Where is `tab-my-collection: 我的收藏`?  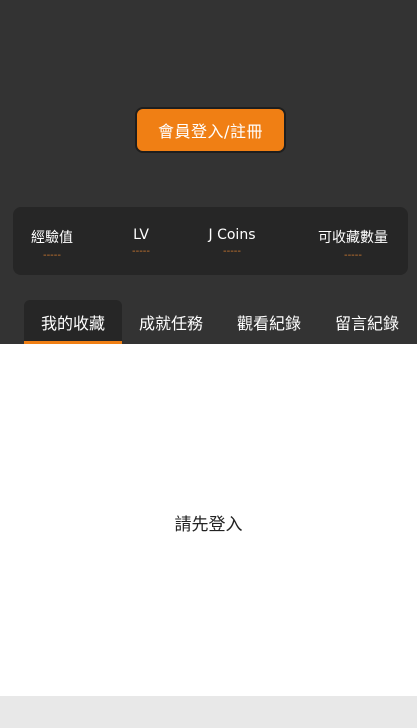 tab-my-collection: 我的收藏 is located at coordinates (73, 322).